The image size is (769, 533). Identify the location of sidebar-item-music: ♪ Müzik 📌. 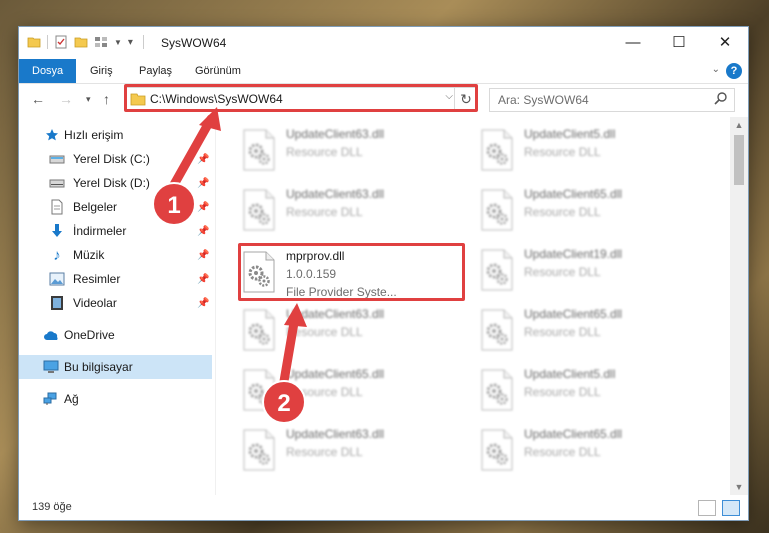
(115, 255).